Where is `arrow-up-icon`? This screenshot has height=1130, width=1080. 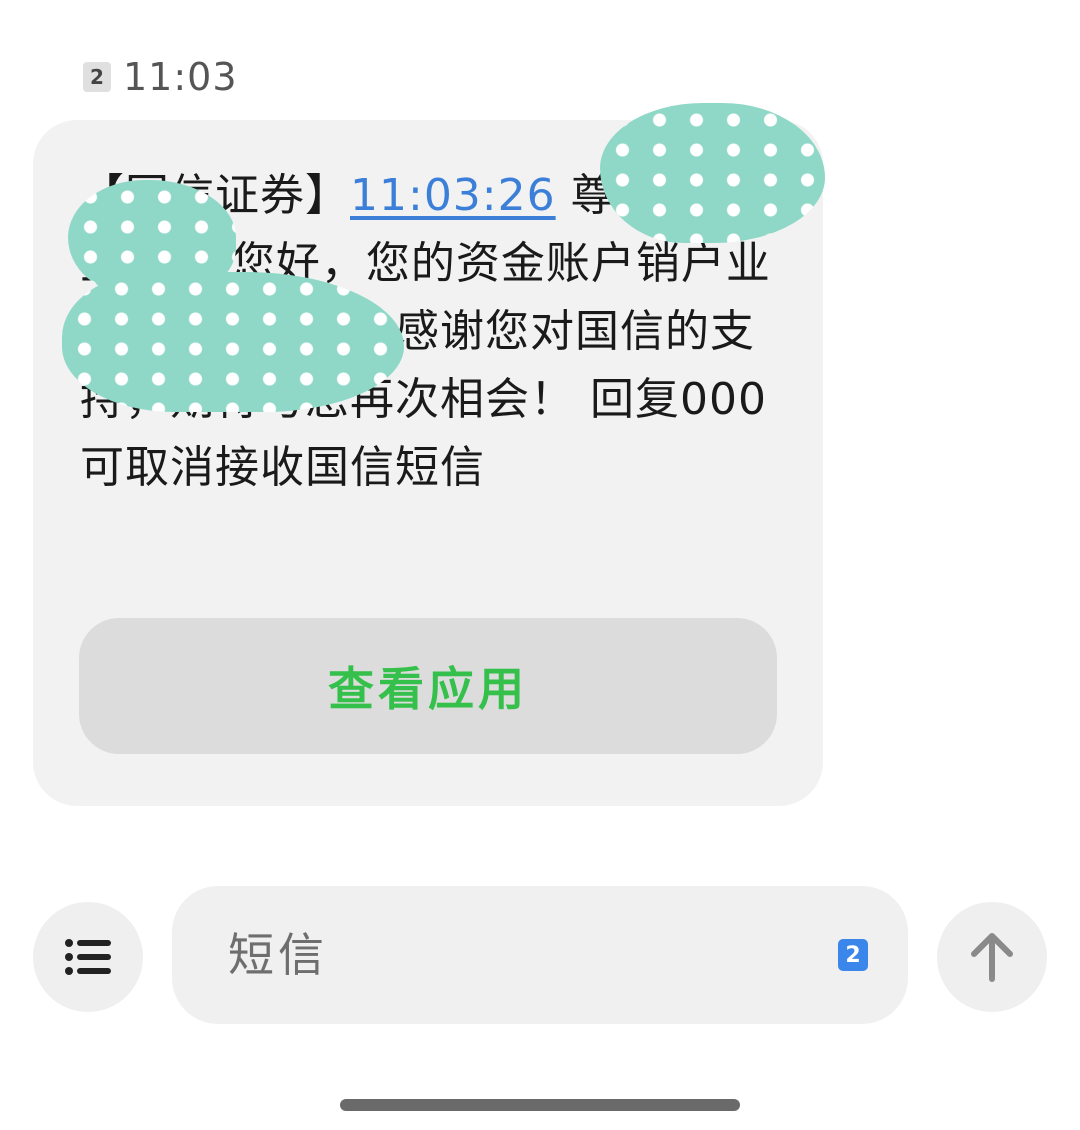 arrow-up-icon is located at coordinates (992, 957).